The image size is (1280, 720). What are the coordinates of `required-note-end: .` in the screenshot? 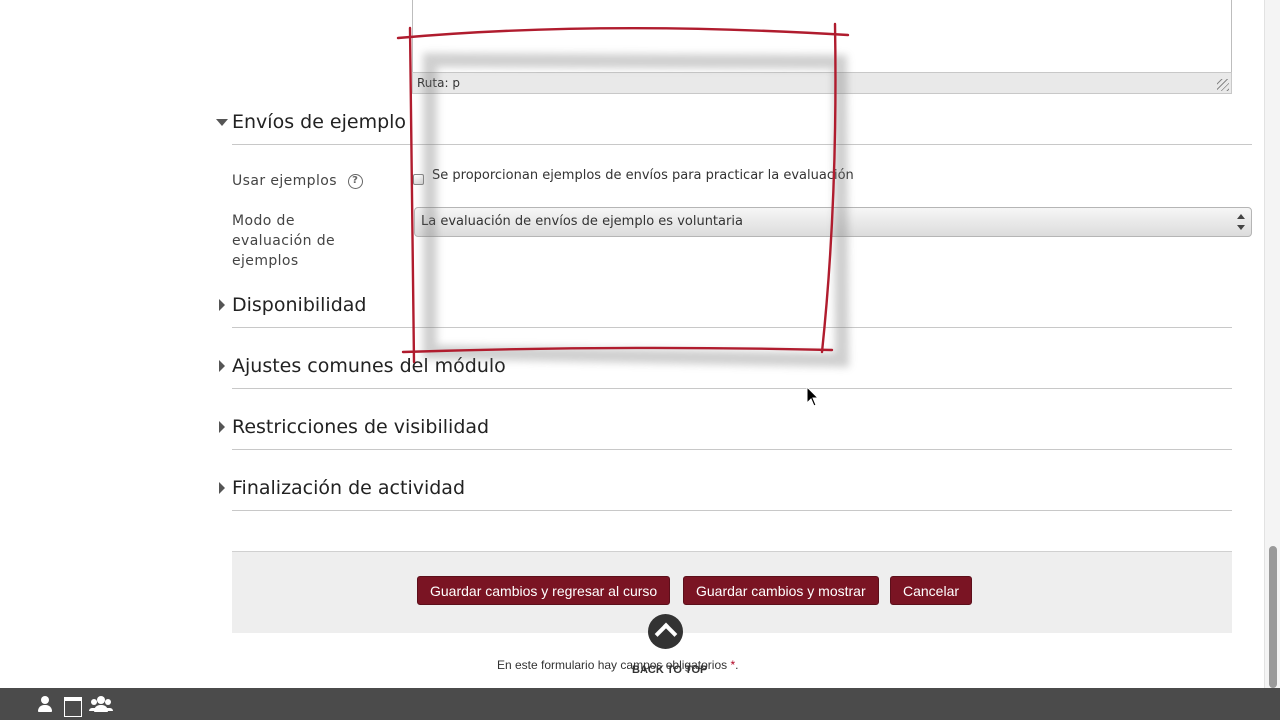 It's located at (737, 665).